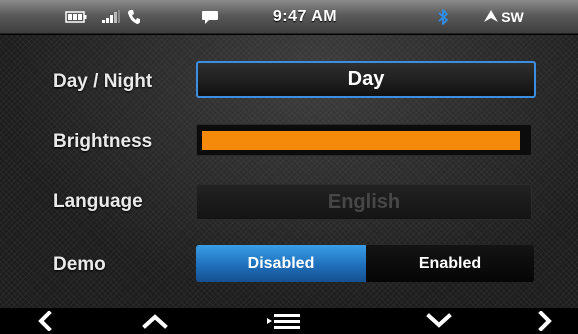  Describe the element at coordinates (98, 201) in the screenshot. I see `language-label: Language` at that location.